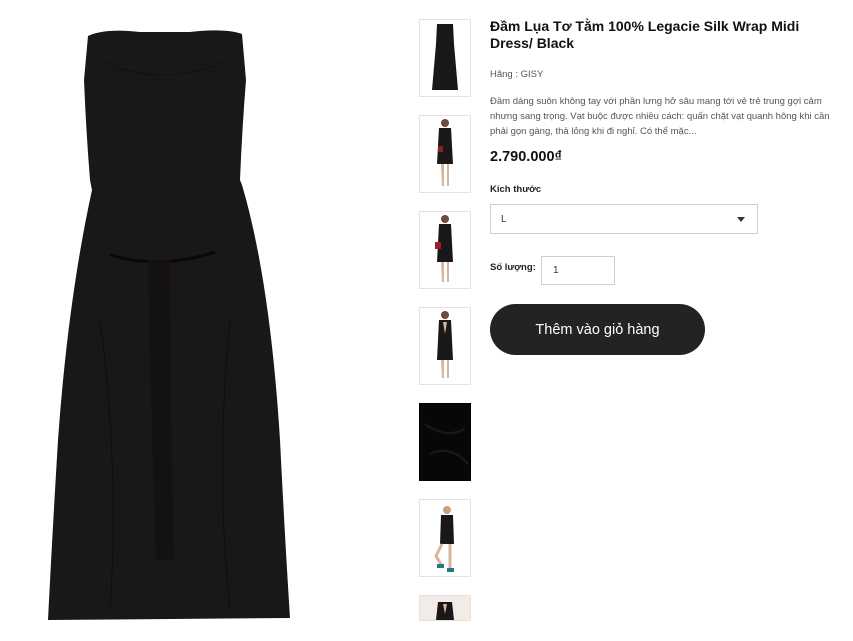 The width and height of the screenshot is (853, 641). What do you see at coordinates (445, 442) in the screenshot?
I see `thumbnail-fabric-detail` at bounding box center [445, 442].